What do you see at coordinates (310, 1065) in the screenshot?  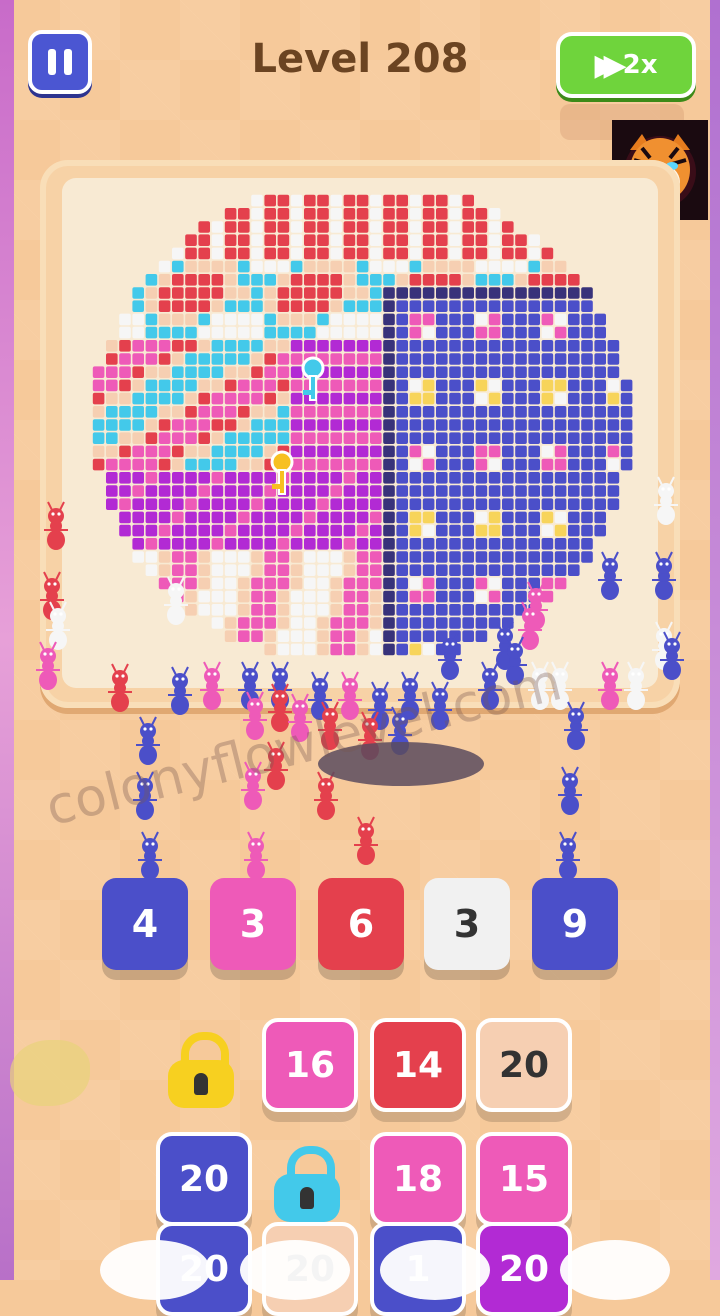 I see `queue-box: 16` at bounding box center [310, 1065].